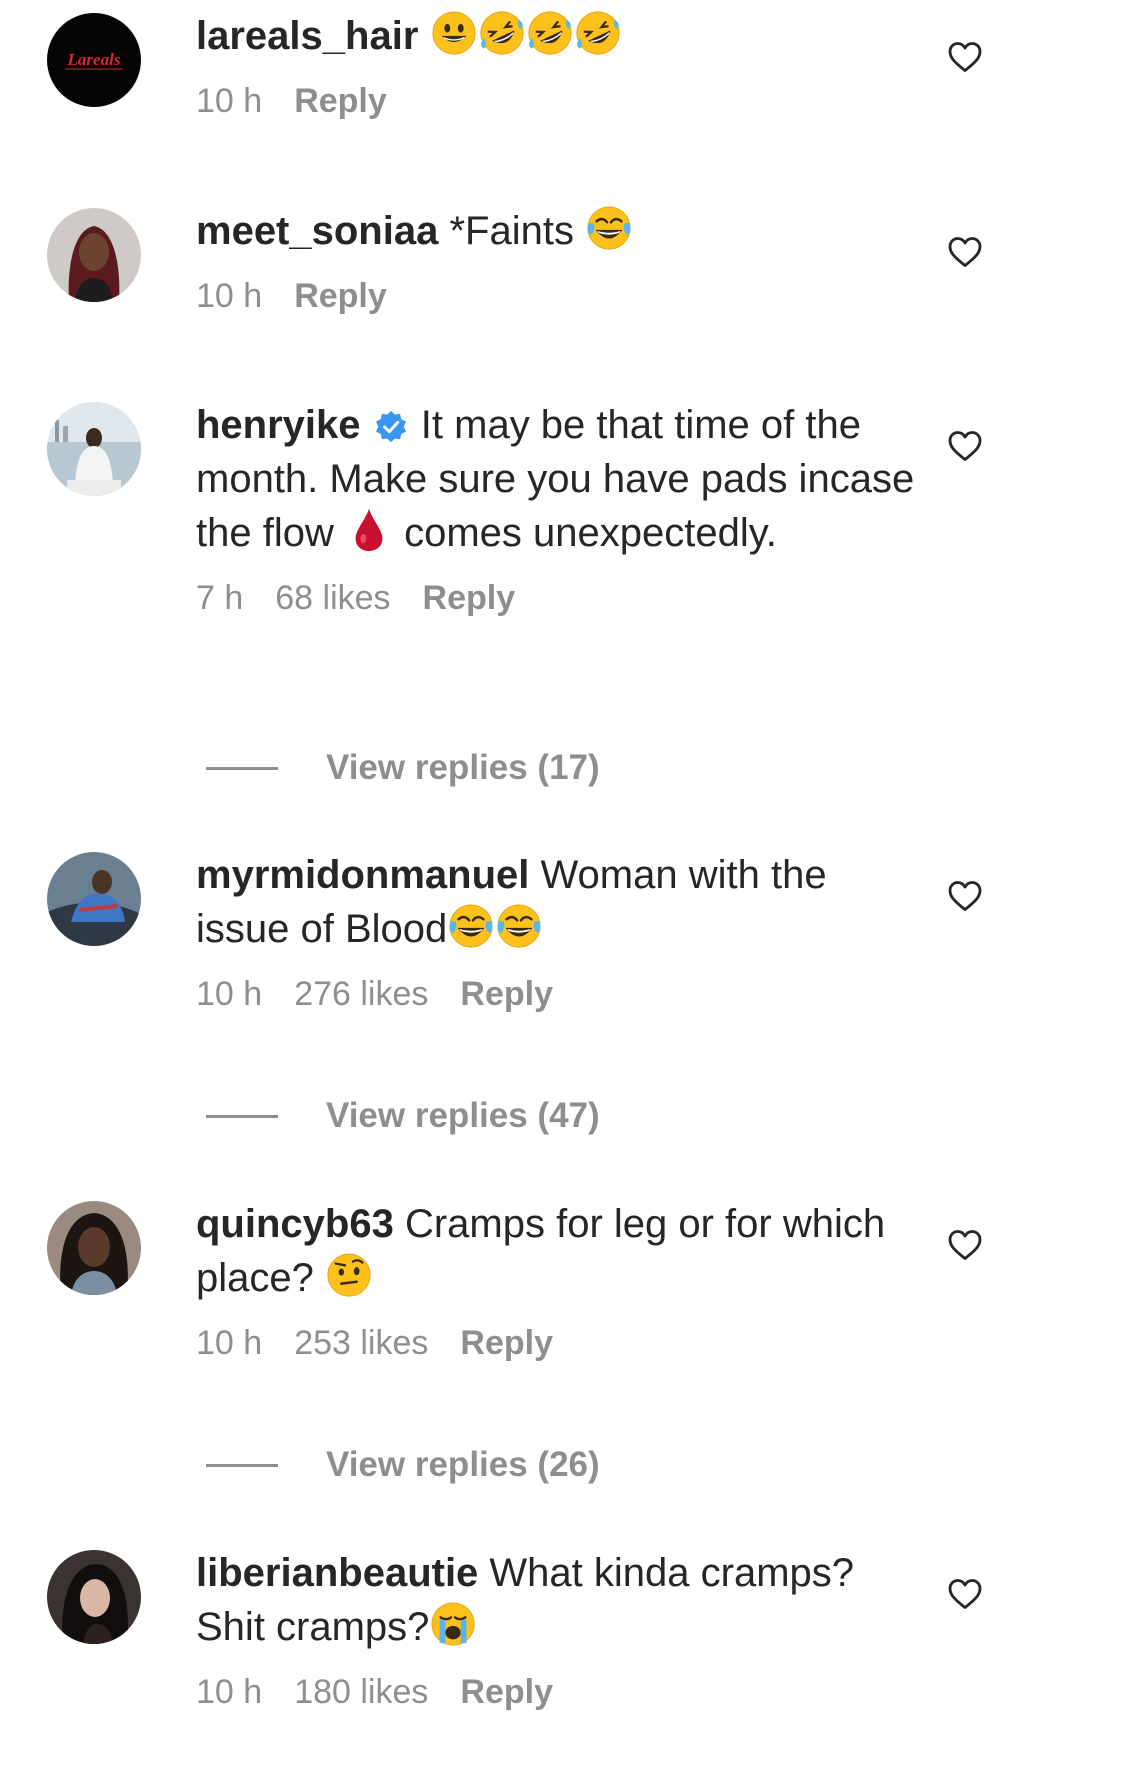 This screenshot has height=1792, width=1125. Describe the element at coordinates (349, 1275) in the screenshot. I see `raised-eyebrow-emoji` at that location.